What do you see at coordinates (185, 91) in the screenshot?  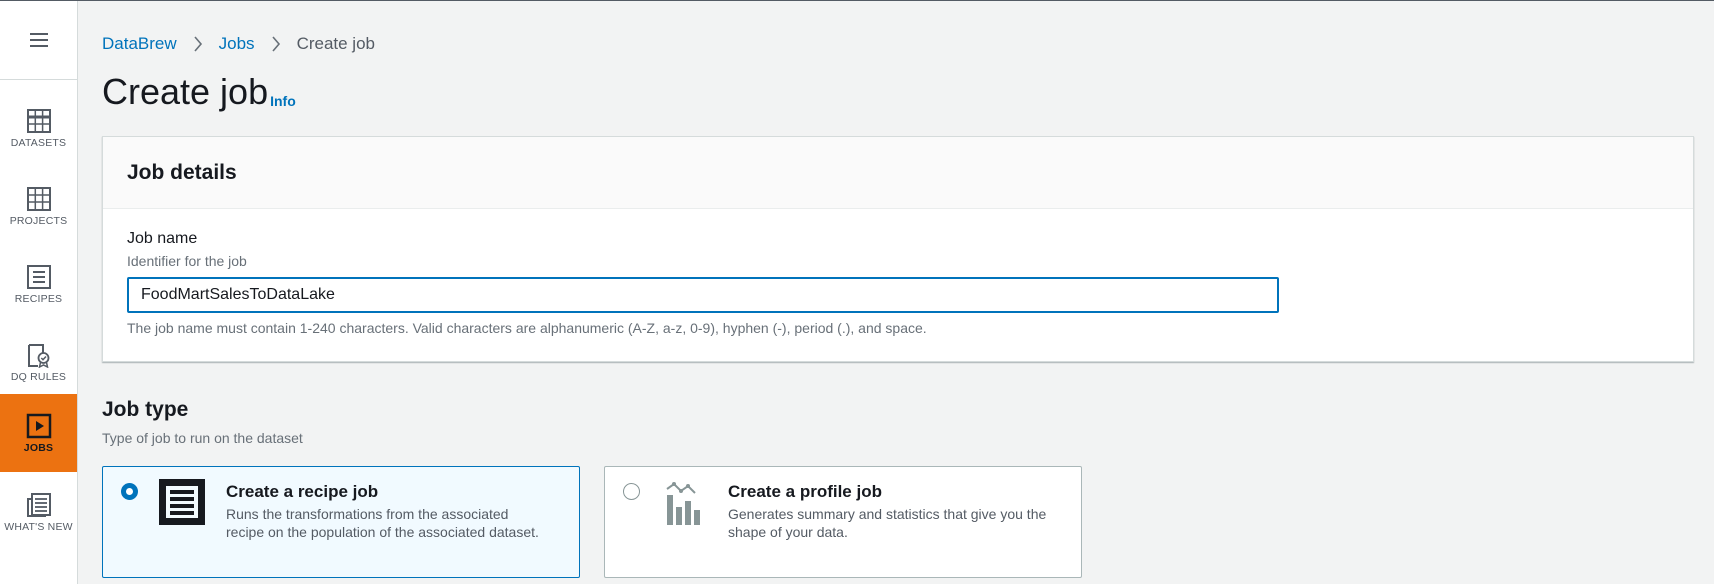 I see `page-title: Create job` at bounding box center [185, 91].